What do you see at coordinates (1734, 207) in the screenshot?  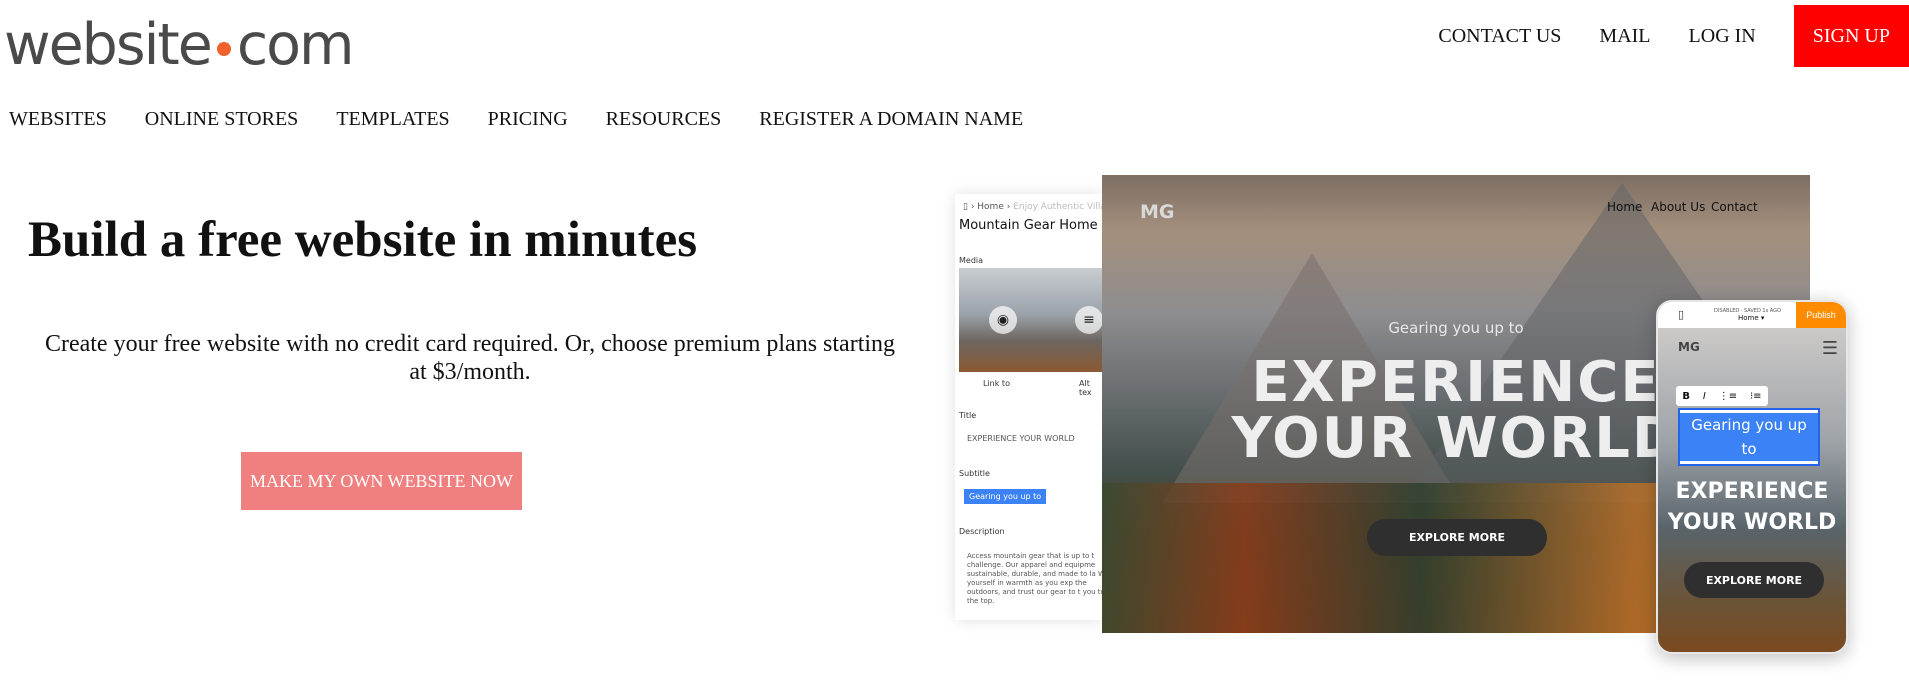 I see `preview-nav-contact: Contact` at bounding box center [1734, 207].